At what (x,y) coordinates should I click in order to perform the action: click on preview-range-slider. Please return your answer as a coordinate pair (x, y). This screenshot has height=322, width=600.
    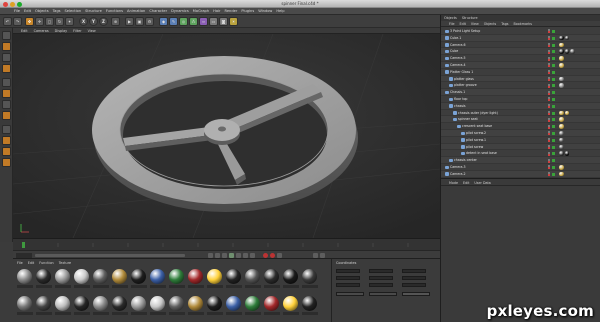
    Looking at the image, I should click on (110, 255).